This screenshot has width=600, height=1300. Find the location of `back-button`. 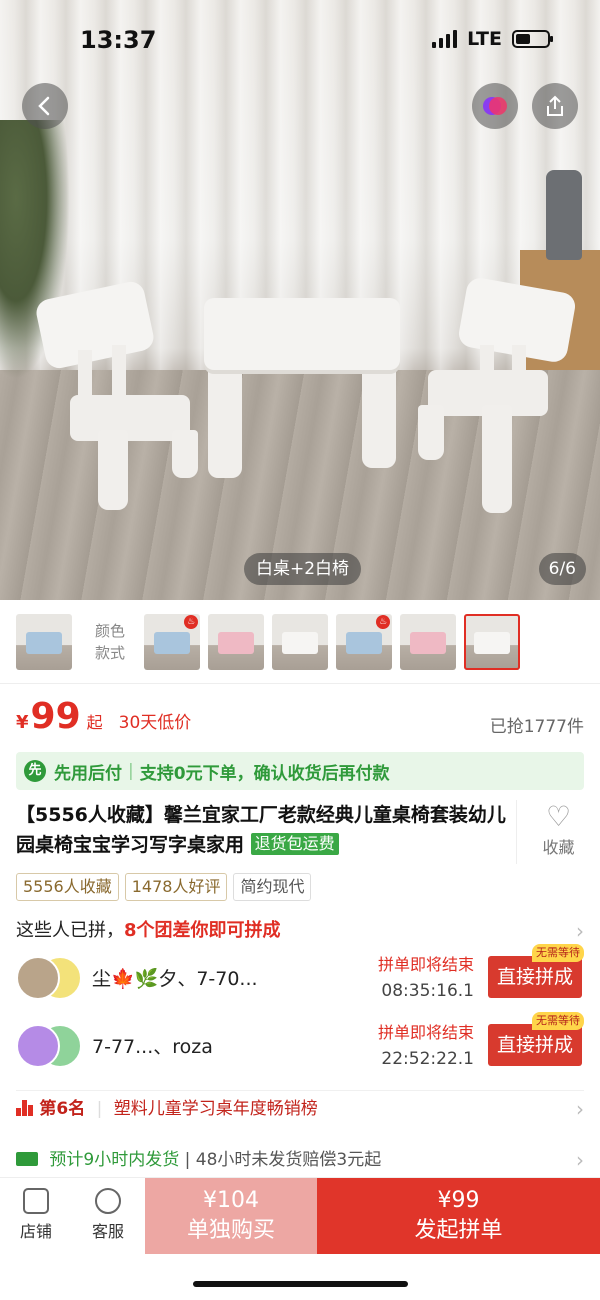

back-button is located at coordinates (45, 106).